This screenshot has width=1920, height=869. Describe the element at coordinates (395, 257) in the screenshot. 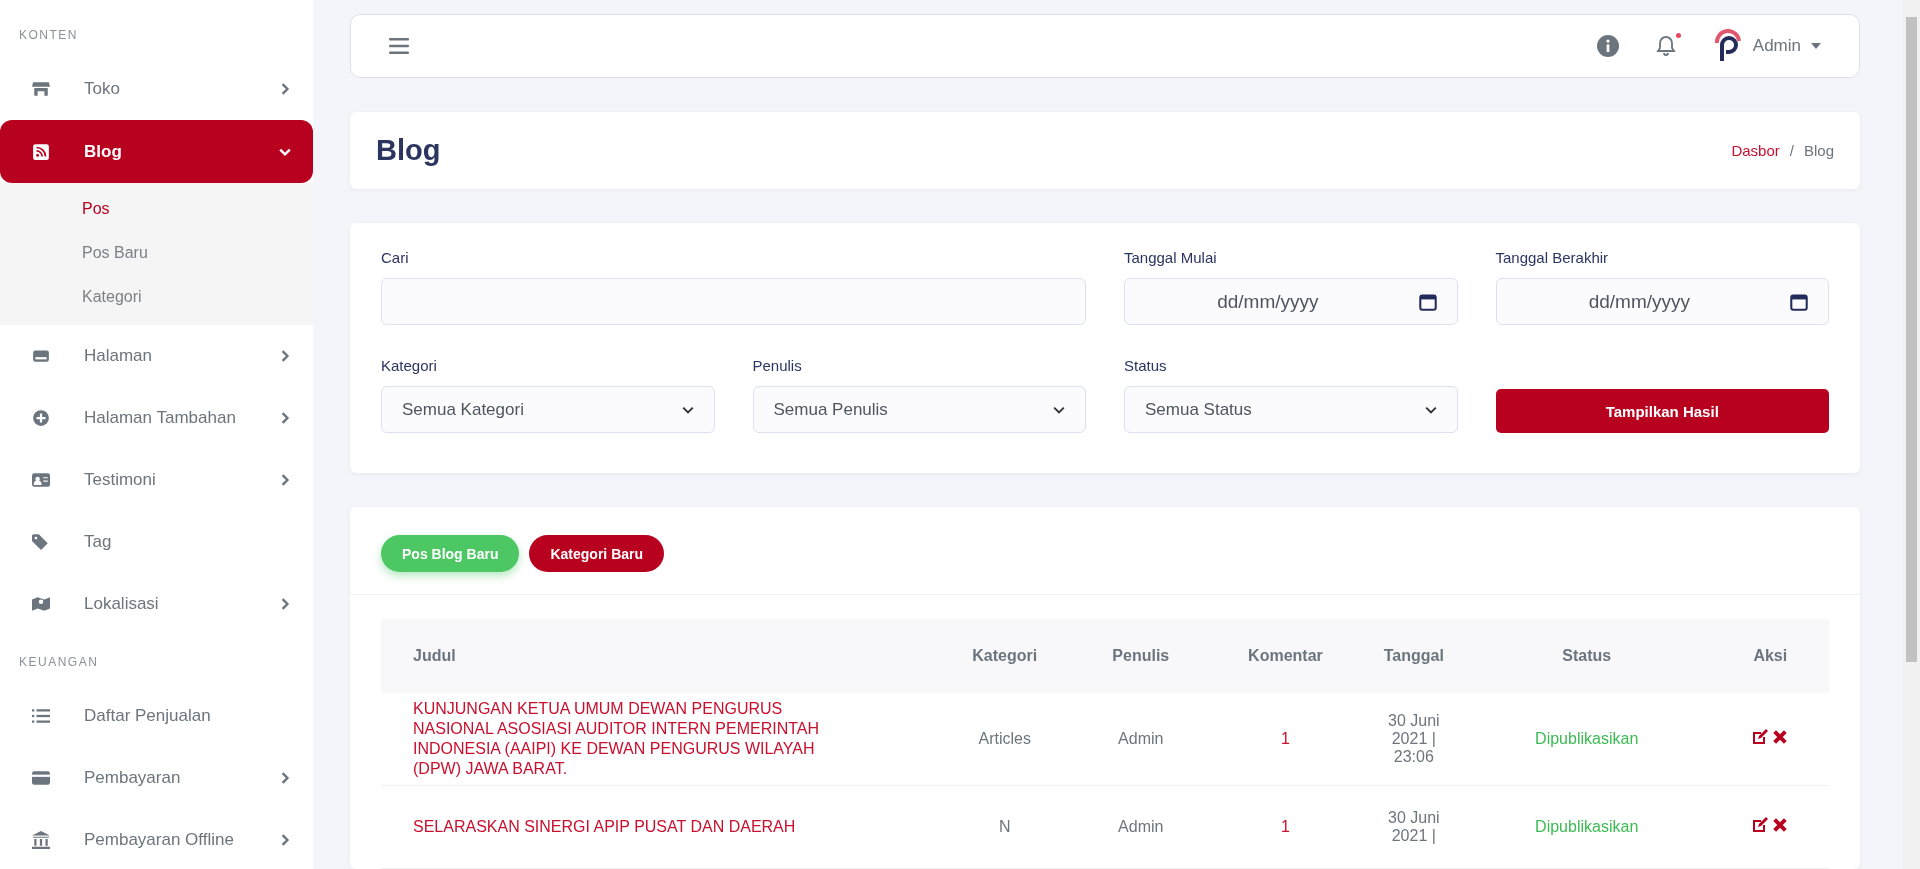

I see `field-label: Cari` at that location.